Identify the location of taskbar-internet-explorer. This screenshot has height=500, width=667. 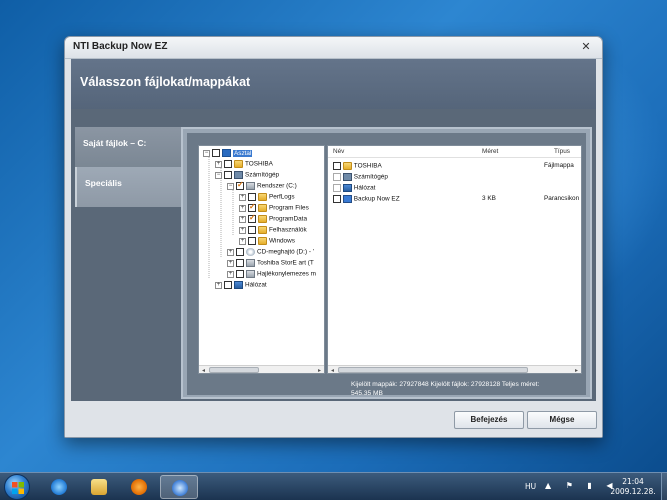
(59, 487).